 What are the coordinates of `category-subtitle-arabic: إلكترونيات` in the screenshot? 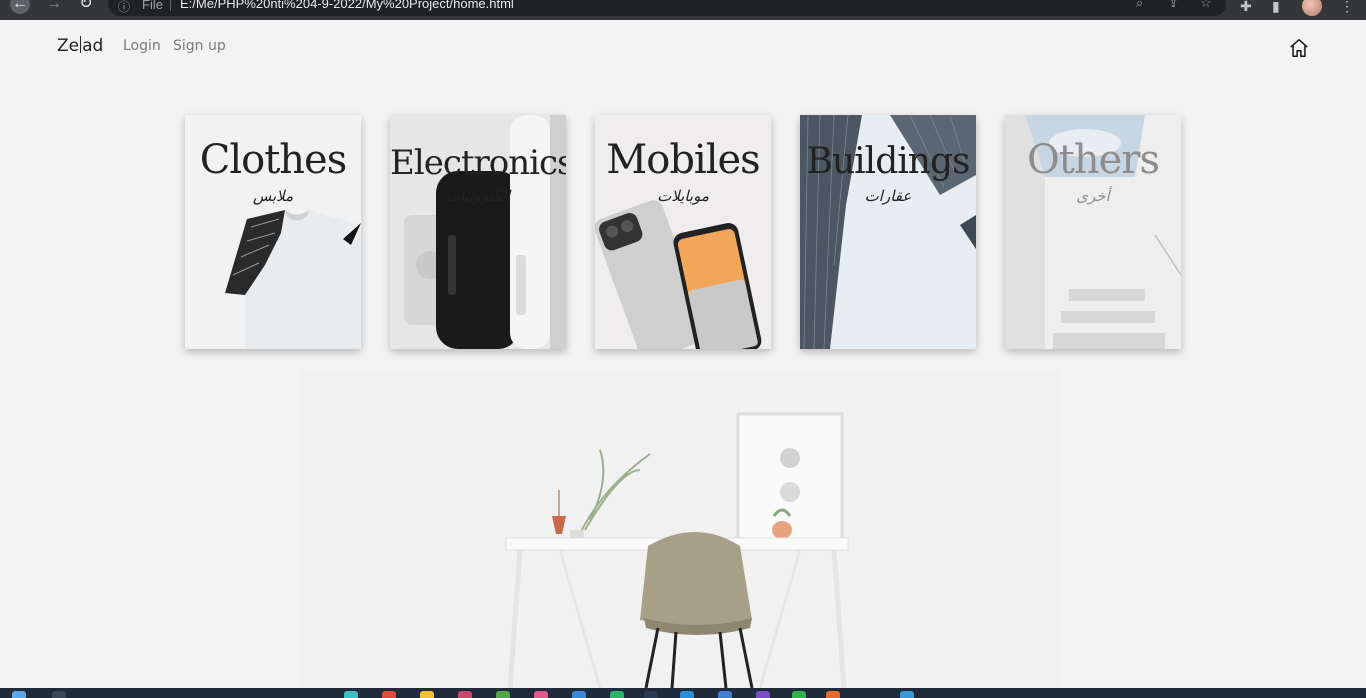 It's located at (478, 196).